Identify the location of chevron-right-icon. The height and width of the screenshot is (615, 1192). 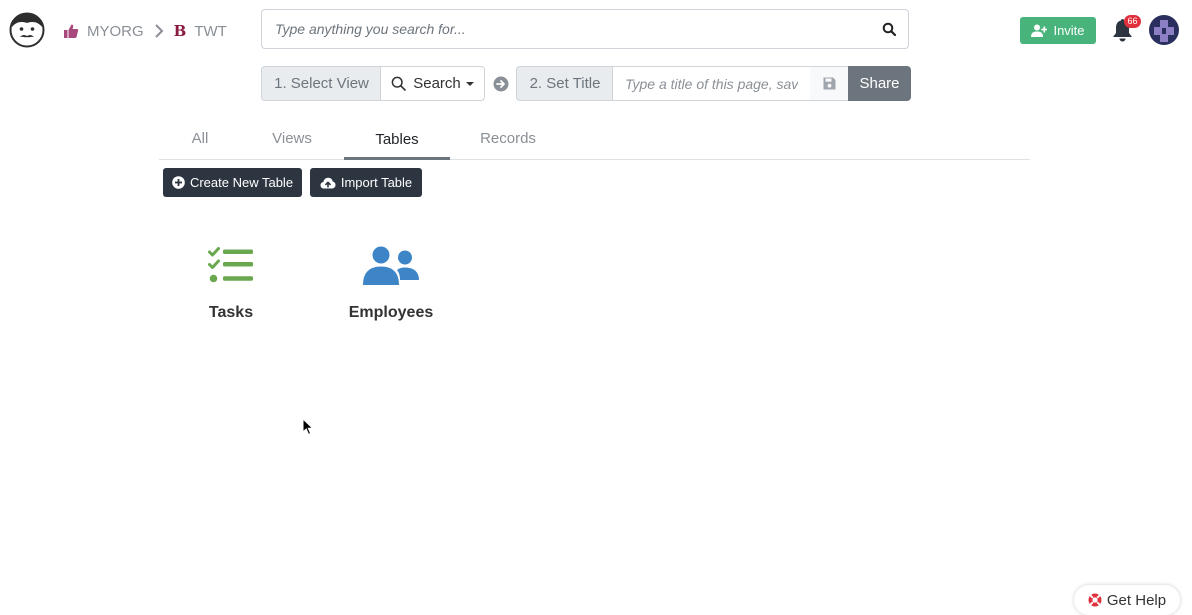
(159, 31).